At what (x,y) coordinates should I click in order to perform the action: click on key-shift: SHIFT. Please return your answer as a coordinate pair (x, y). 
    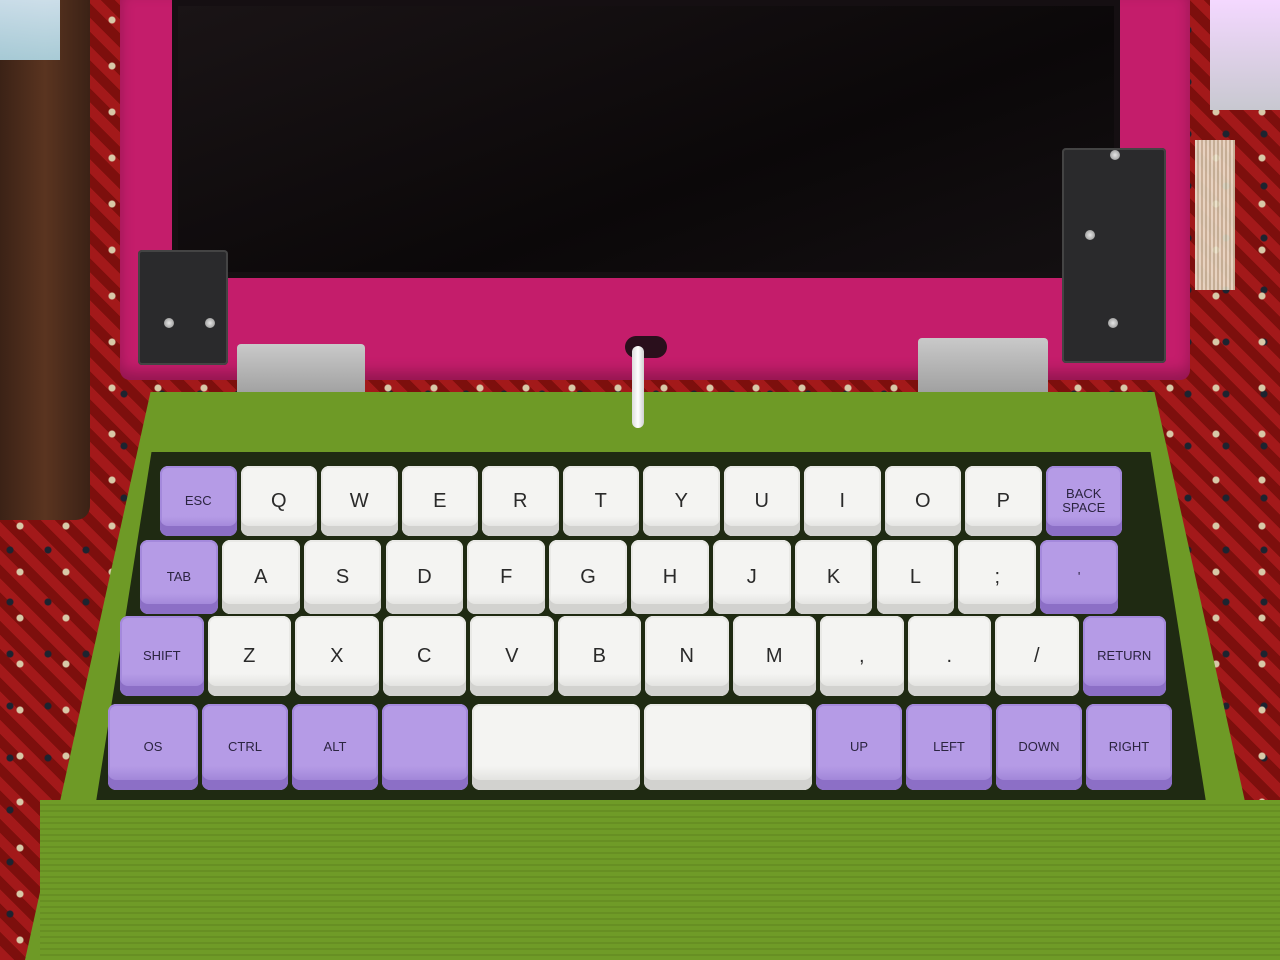
    Looking at the image, I should click on (162, 656).